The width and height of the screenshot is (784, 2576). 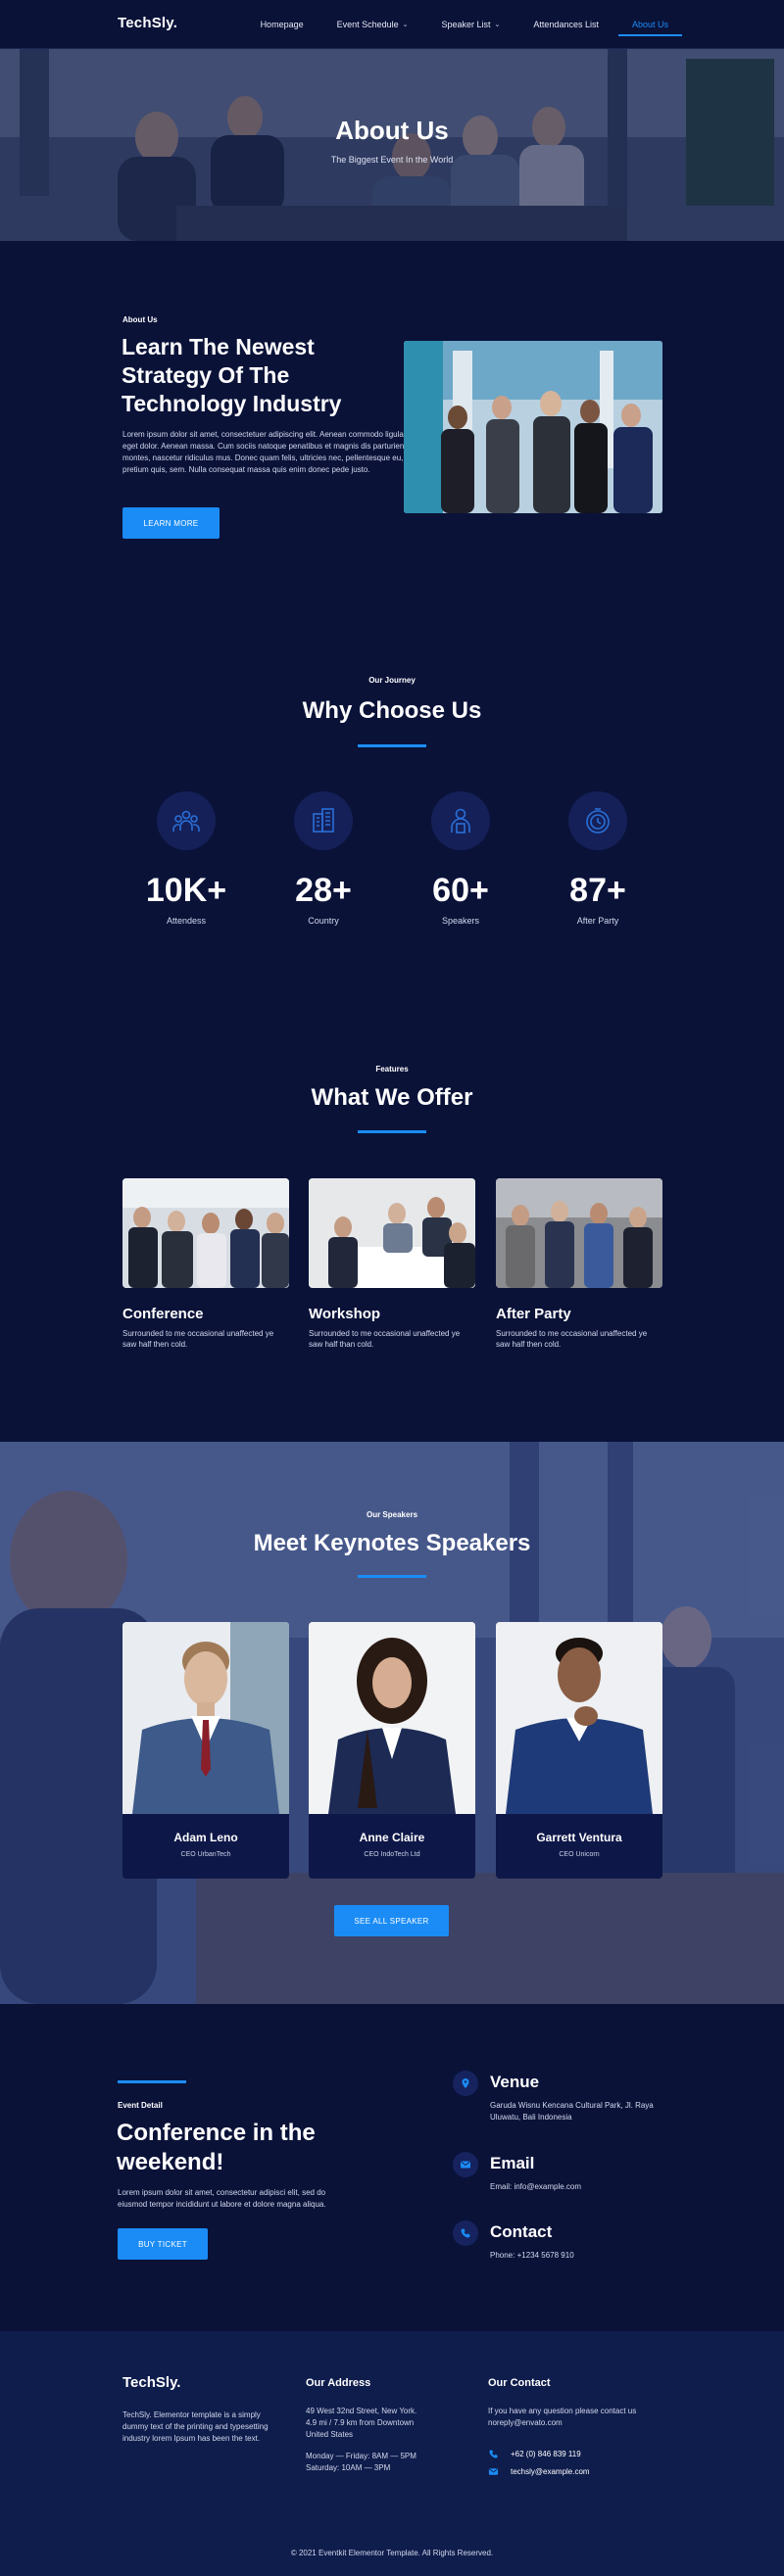 What do you see at coordinates (205, 1233) in the screenshot?
I see `conference-image` at bounding box center [205, 1233].